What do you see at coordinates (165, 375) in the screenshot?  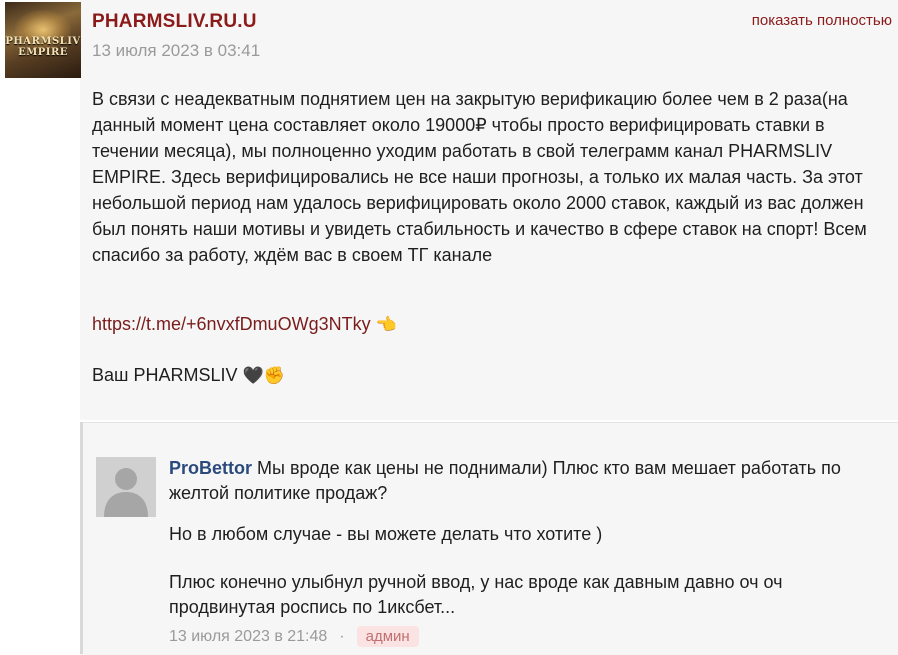 I see `signature-text: Ваш PHARMSLIV` at bounding box center [165, 375].